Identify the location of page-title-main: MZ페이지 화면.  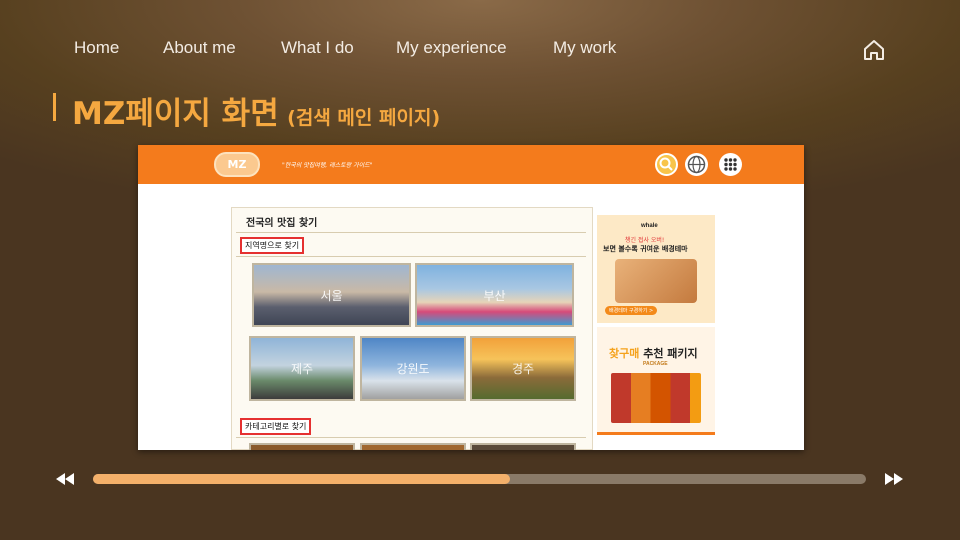
(175, 114).